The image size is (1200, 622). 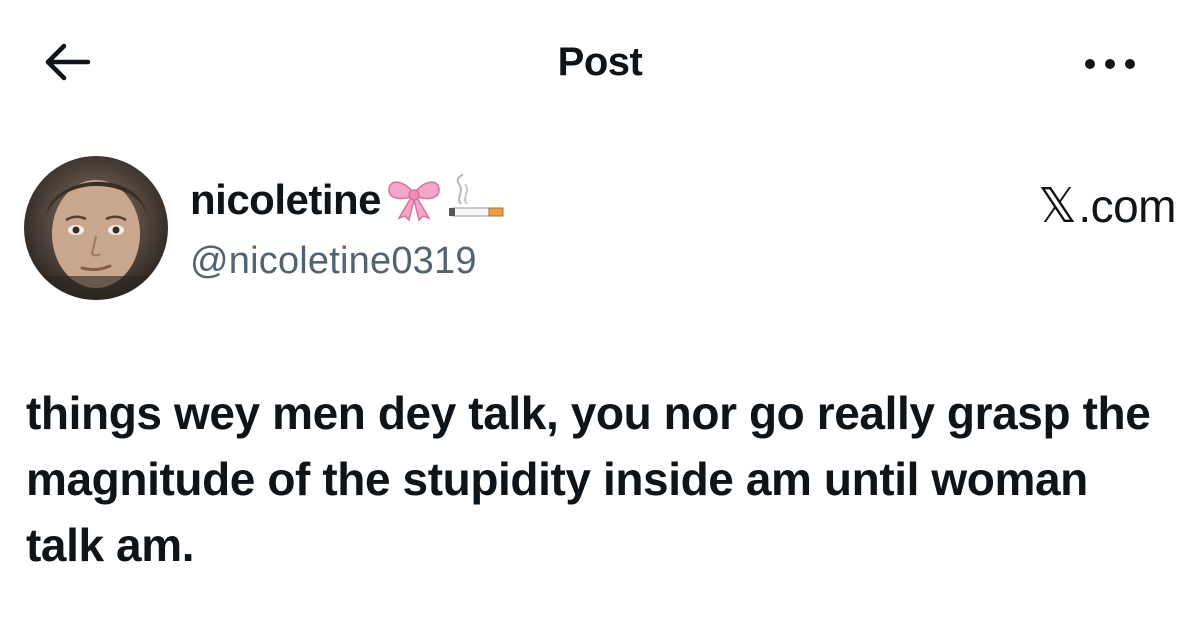 I want to click on display-name: nicoletine, so click(x=286, y=200).